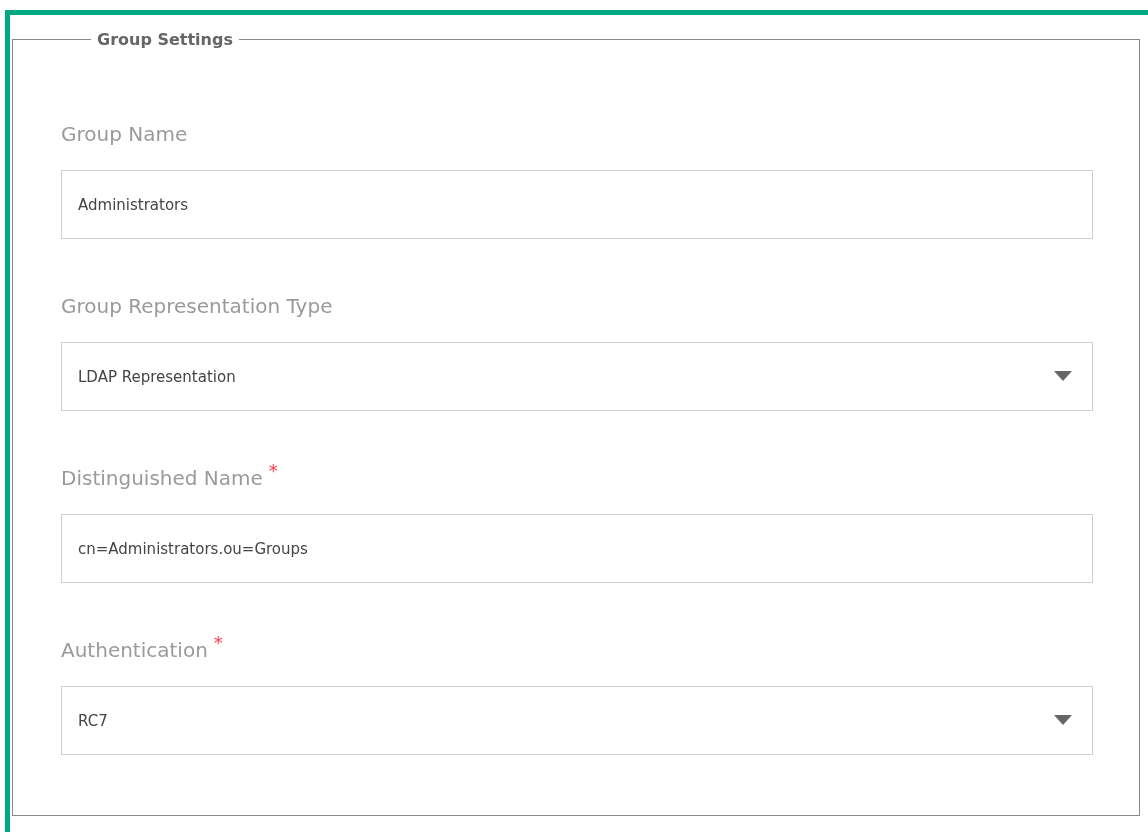  What do you see at coordinates (124, 134) in the screenshot?
I see `field-label: Group Name` at bounding box center [124, 134].